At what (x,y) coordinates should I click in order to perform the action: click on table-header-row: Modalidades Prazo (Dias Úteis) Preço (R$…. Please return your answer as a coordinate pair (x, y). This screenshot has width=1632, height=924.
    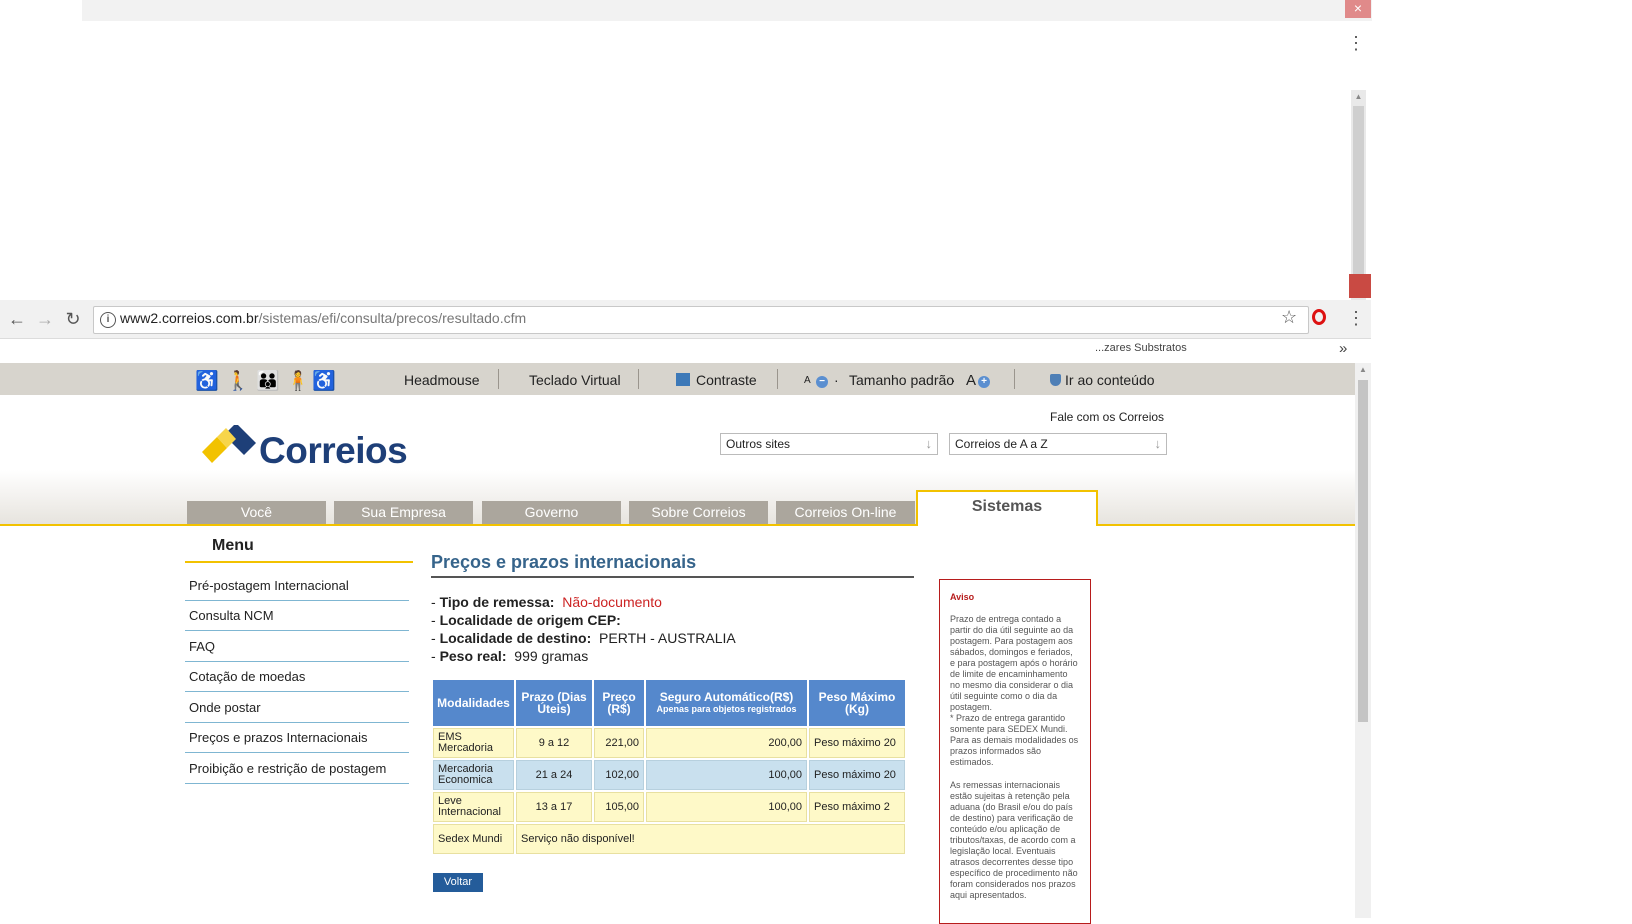
    Looking at the image, I should click on (669, 703).